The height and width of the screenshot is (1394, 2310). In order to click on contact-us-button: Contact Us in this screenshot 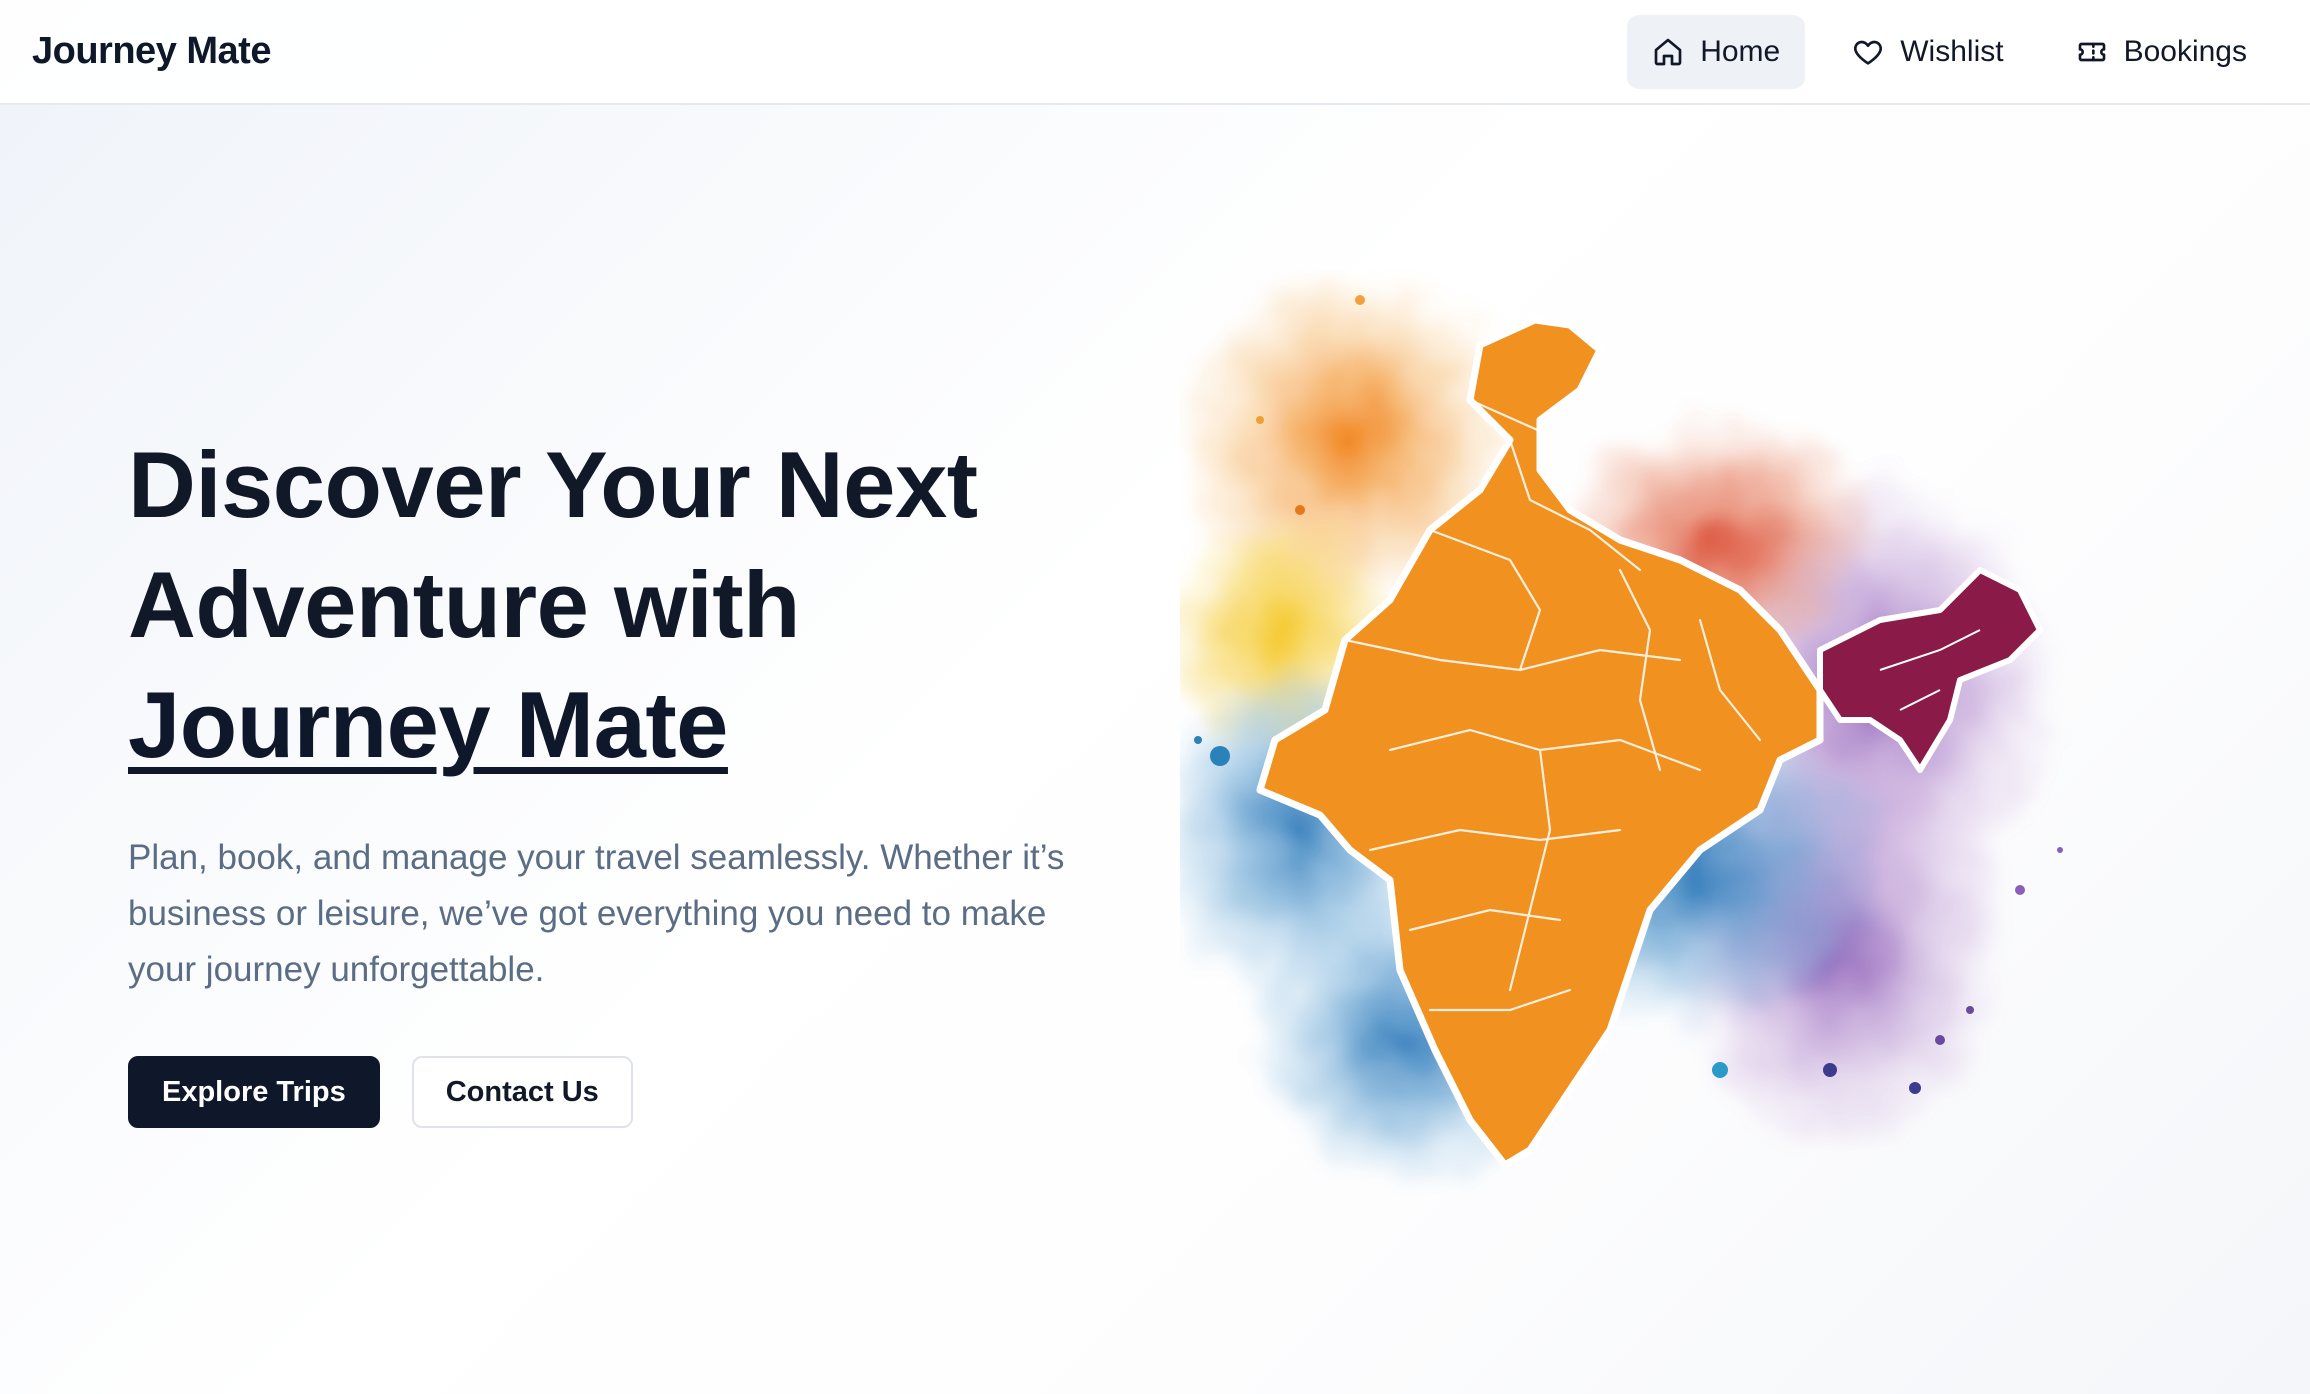, I will do `click(522, 1092)`.